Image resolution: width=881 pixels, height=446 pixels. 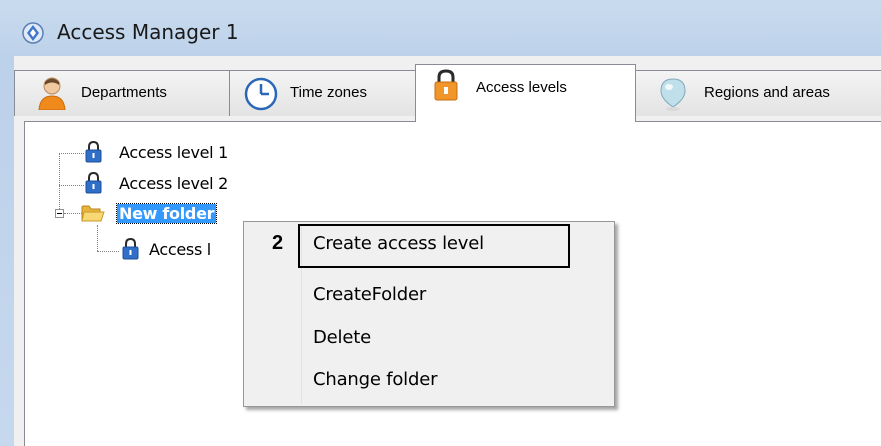 What do you see at coordinates (440, 29) in the screenshot?
I see `title-bar: Access Manager 1` at bounding box center [440, 29].